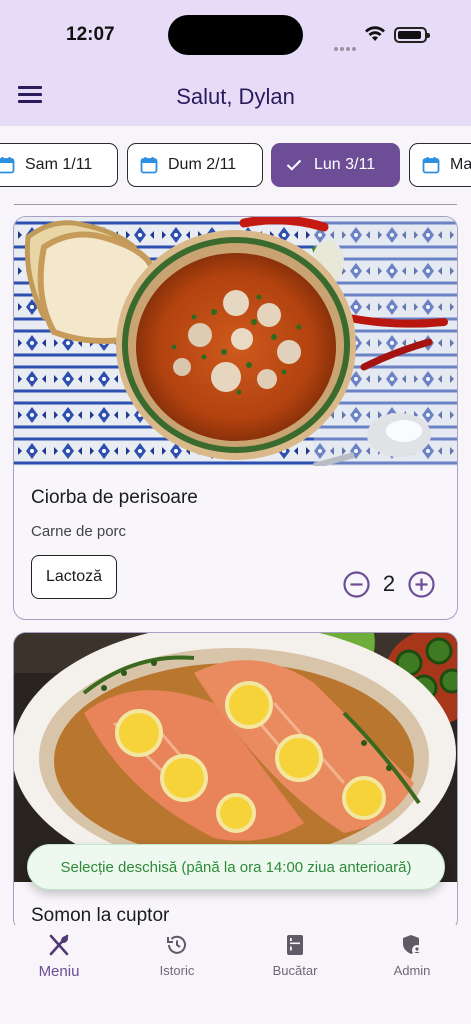 The height and width of the screenshot is (1024, 471). What do you see at coordinates (412, 945) in the screenshot?
I see `admin-shield-icon` at bounding box center [412, 945].